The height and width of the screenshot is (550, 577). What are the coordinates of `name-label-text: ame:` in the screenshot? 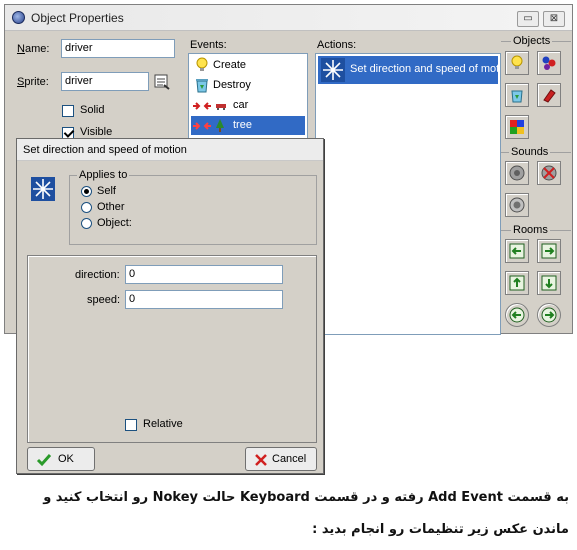 It's located at (37, 49).